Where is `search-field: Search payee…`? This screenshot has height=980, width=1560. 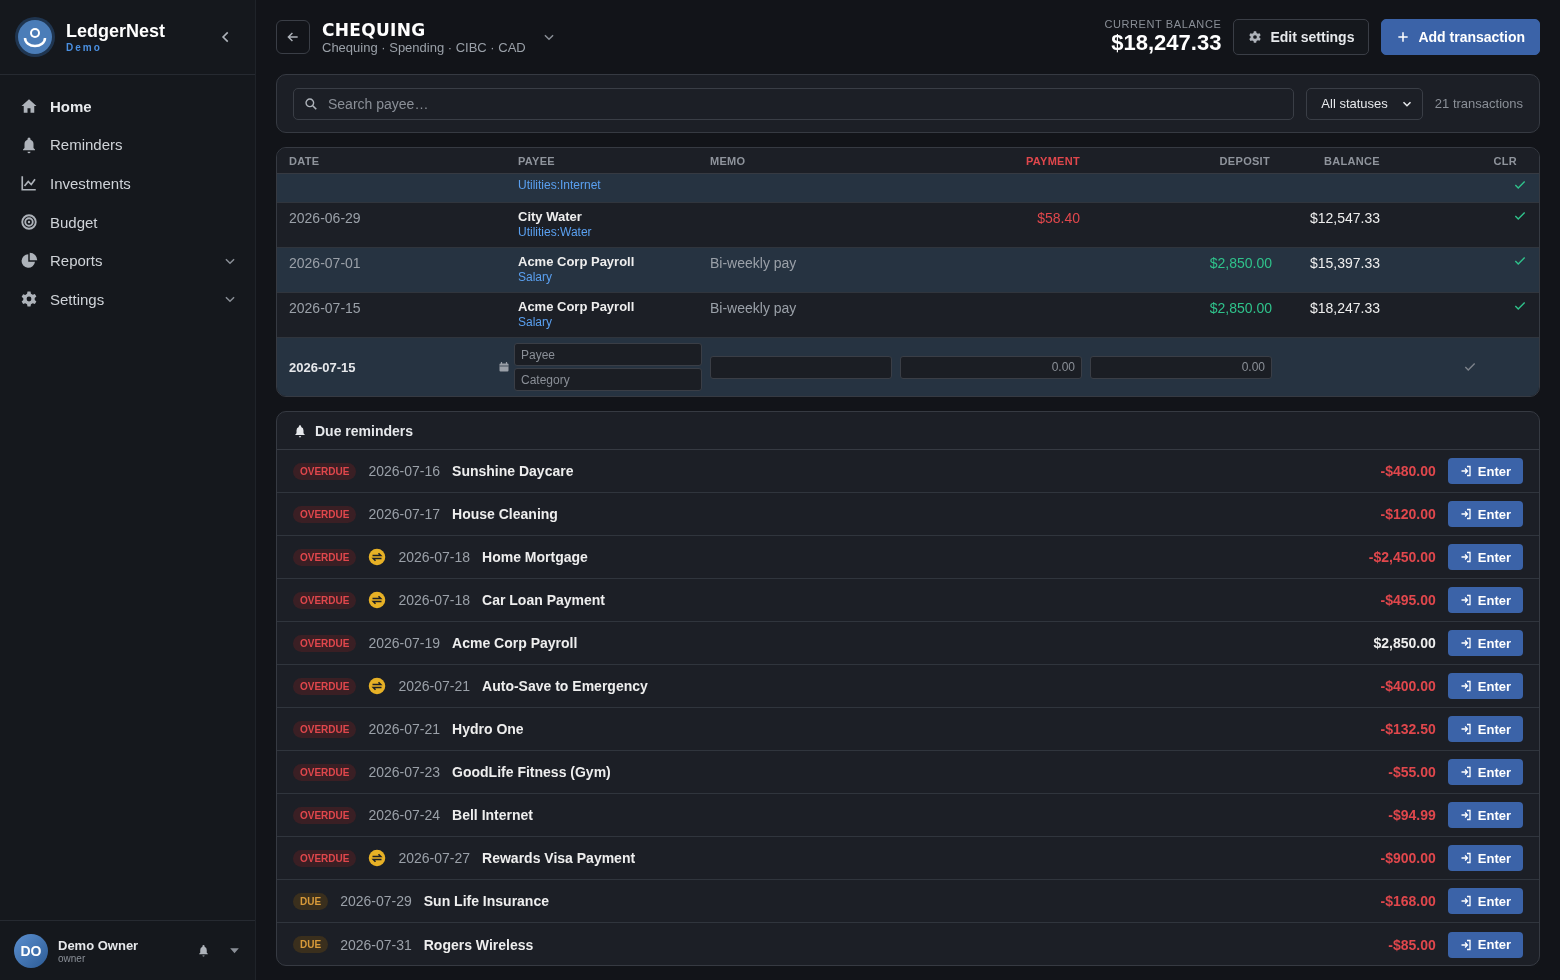 search-field: Search payee… is located at coordinates (794, 103).